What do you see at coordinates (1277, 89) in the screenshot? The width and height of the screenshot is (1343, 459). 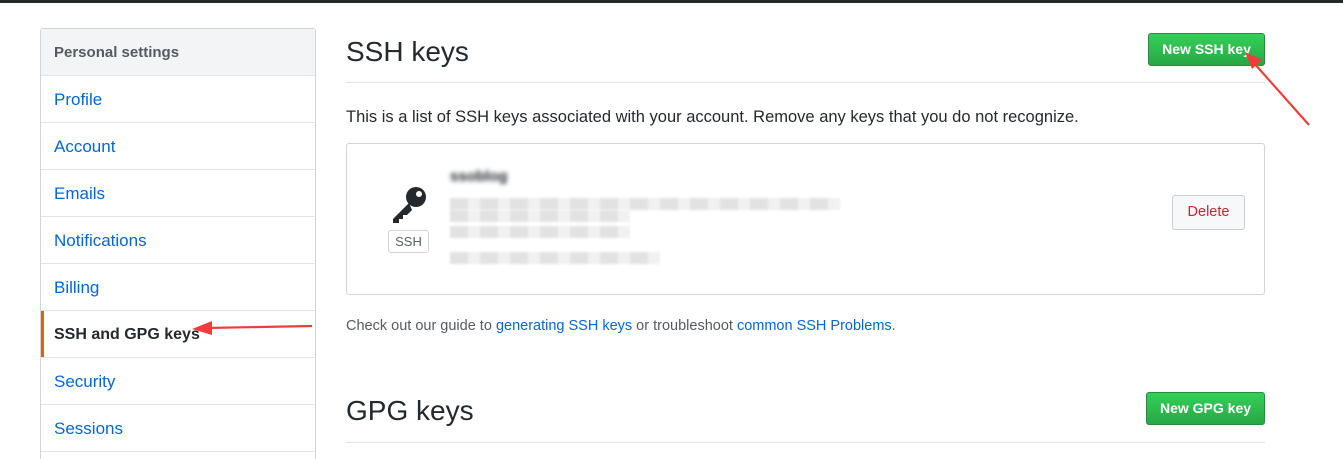 I see `arrow-to-new-ssh-key` at bounding box center [1277, 89].